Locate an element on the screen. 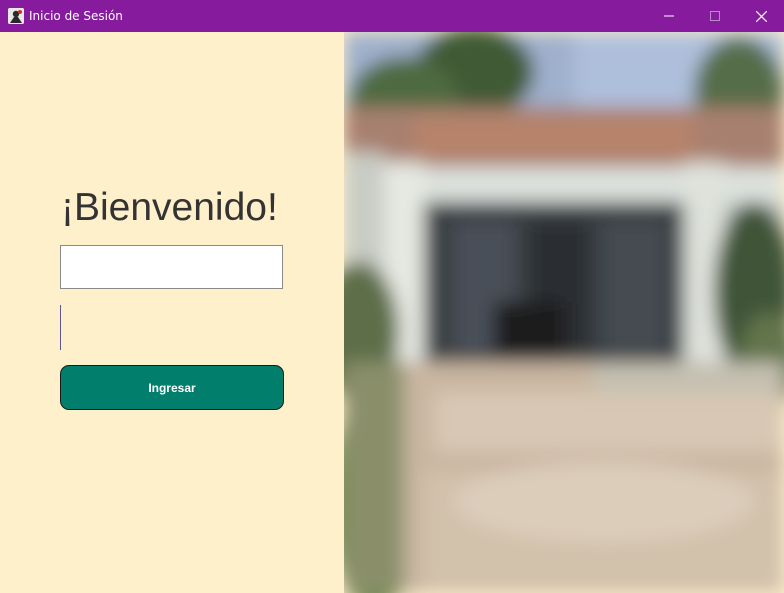  minimize-button is located at coordinates (669, 16).